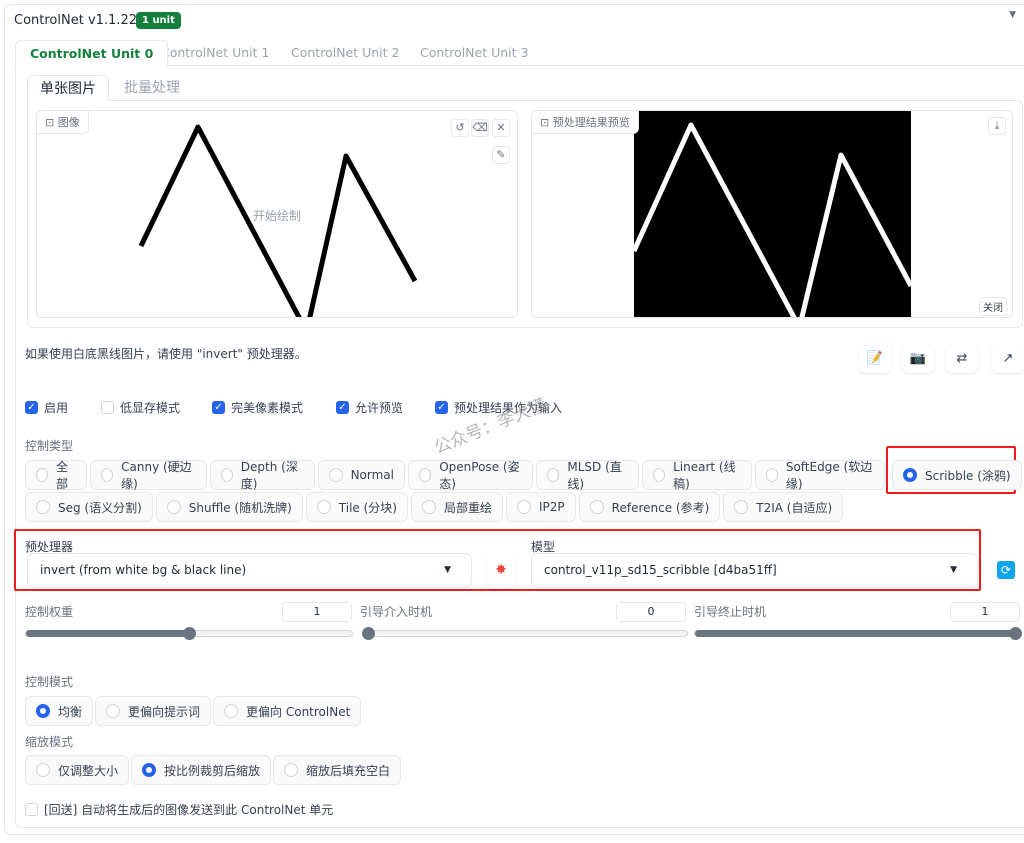 This screenshot has height=843, width=1024. Describe the element at coordinates (1006, 570) in the screenshot. I see `refresh-models-icon: ⟳` at that location.